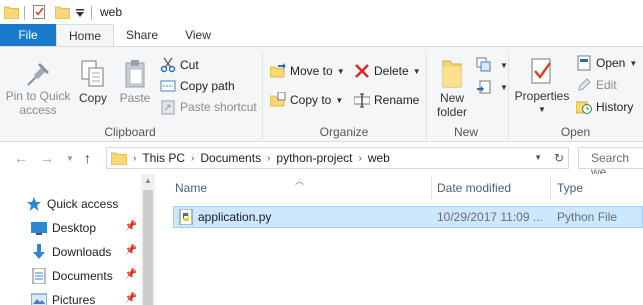 The image size is (643, 305). I want to click on column-header-date: Date modified, so click(474, 188).